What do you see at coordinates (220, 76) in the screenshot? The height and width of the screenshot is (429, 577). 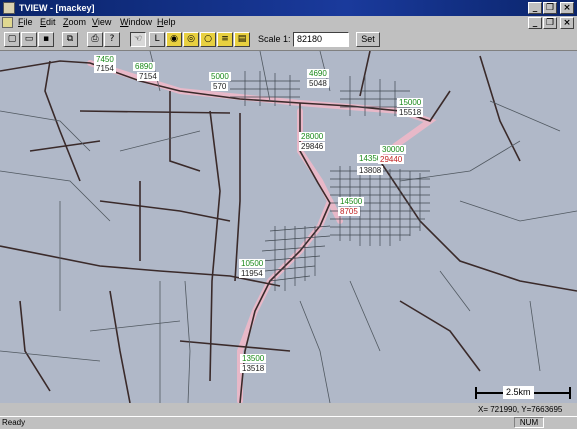 I see `traffic-count-label: 5000` at bounding box center [220, 76].